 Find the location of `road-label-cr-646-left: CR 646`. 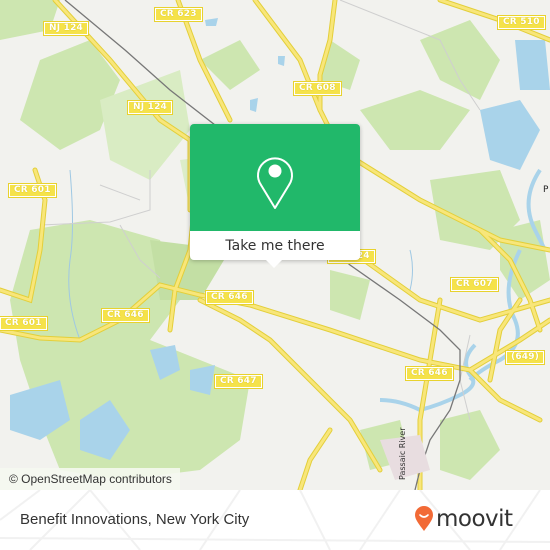

road-label-cr-646-left: CR 646 is located at coordinates (125, 315).